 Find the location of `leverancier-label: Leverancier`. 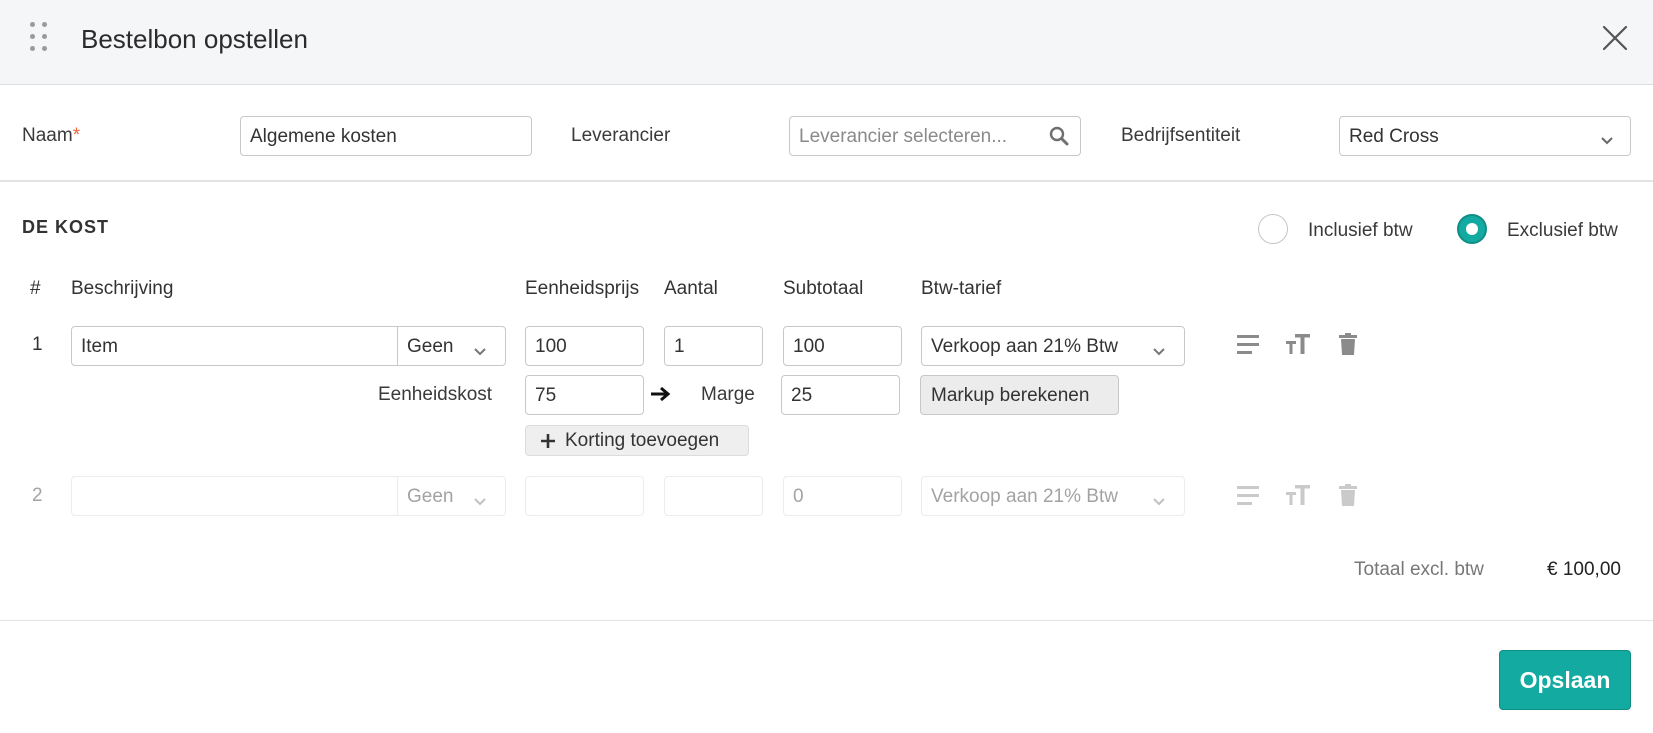

leverancier-label: Leverancier is located at coordinates (621, 135).